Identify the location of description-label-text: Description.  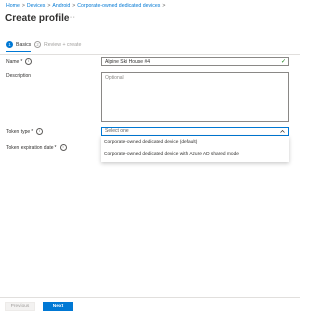
(19, 76).